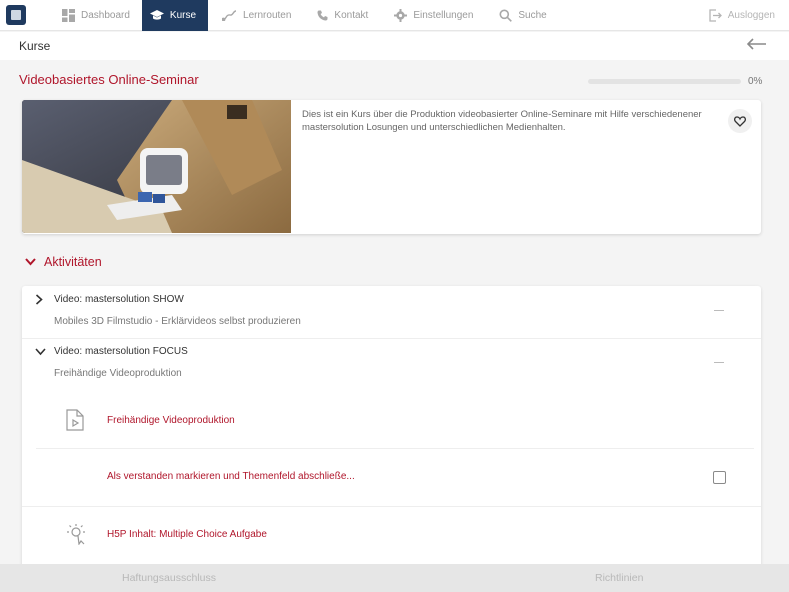  Describe the element at coordinates (118, 373) in the screenshot. I see `section-subtitle: Freihändige Videoproduktion` at that location.